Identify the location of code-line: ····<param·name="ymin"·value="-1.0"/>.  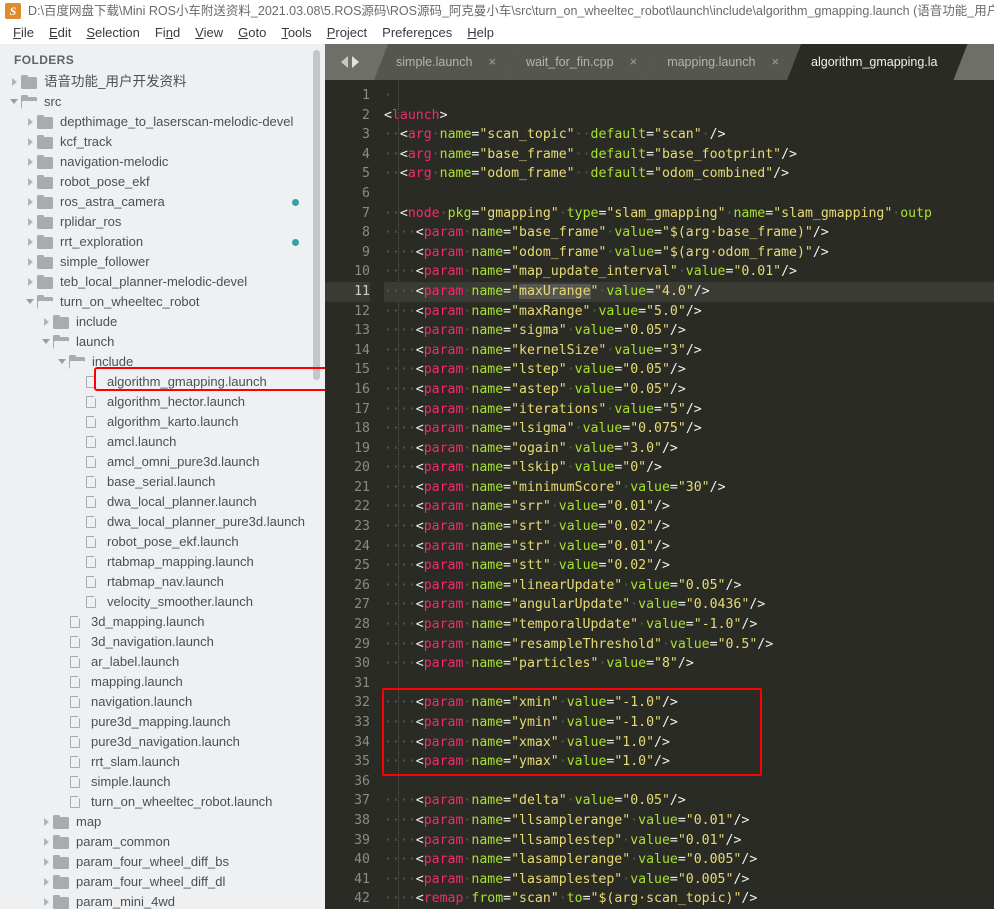
(689, 723).